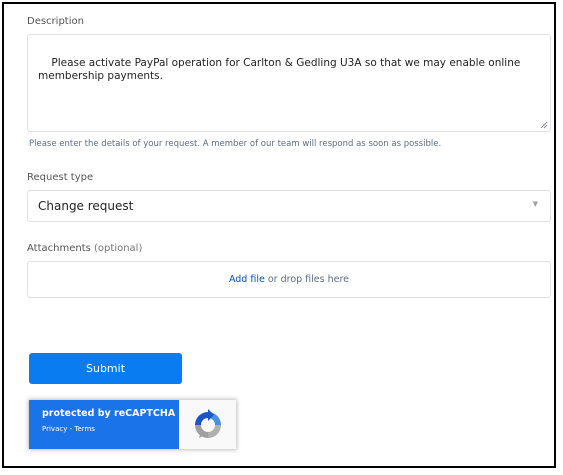  What do you see at coordinates (544, 125) in the screenshot?
I see `resize-grip-icon` at bounding box center [544, 125].